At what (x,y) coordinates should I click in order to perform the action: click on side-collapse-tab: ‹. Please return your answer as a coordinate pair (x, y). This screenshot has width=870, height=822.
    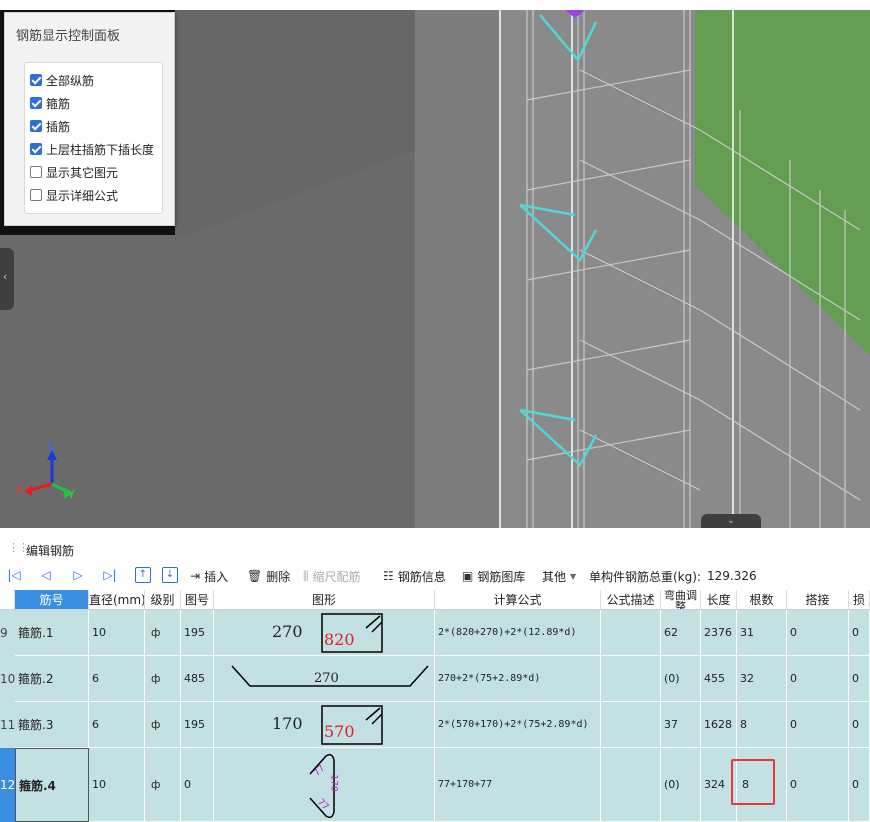
    Looking at the image, I should click on (7, 279).